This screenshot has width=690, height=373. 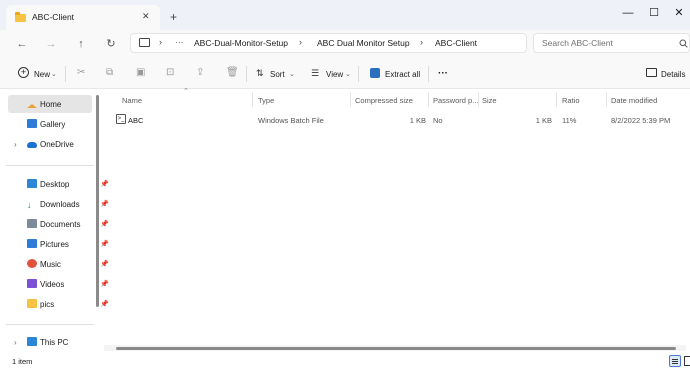 I want to click on computer-icon, so click(x=144, y=42).